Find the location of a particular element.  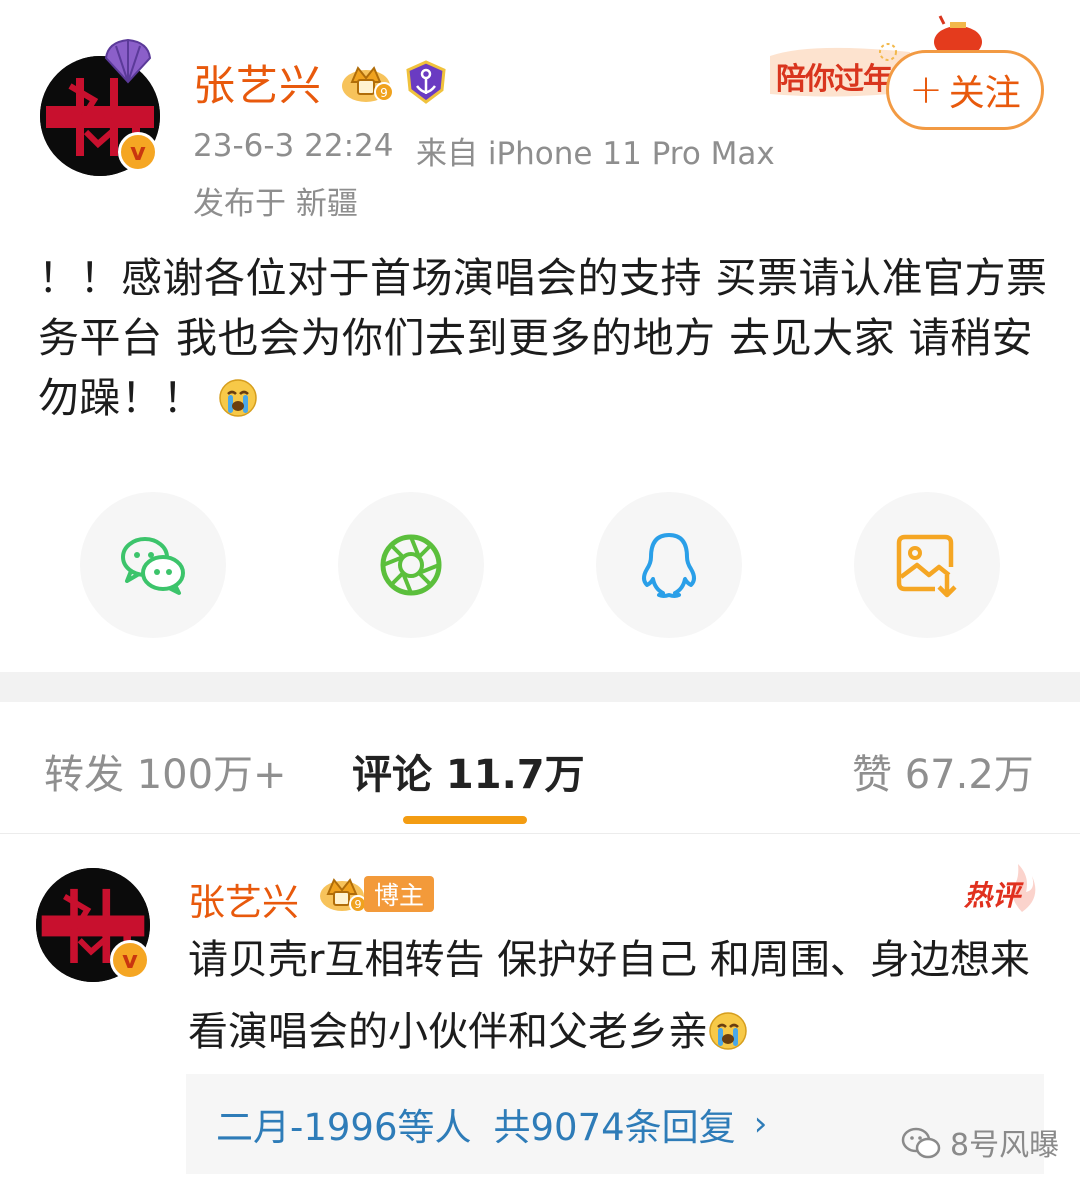

reply-count: 共9074条回复 is located at coordinates (614, 1127).